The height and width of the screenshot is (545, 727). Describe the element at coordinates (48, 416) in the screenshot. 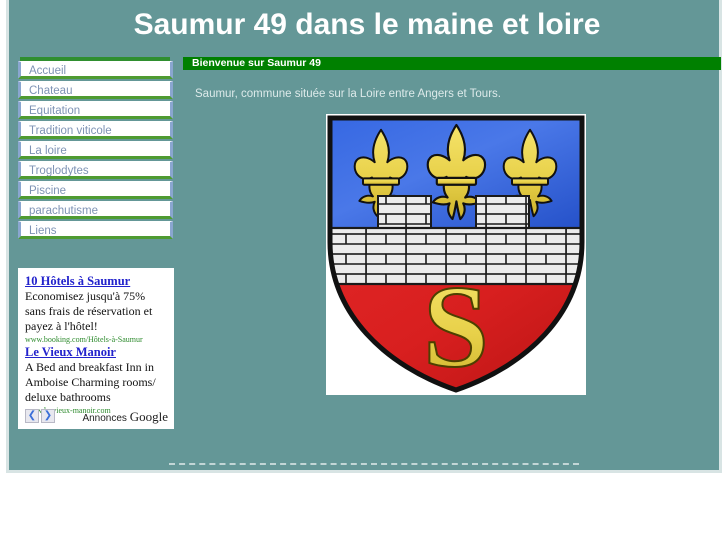

I see `ad-next-button: ❯` at that location.